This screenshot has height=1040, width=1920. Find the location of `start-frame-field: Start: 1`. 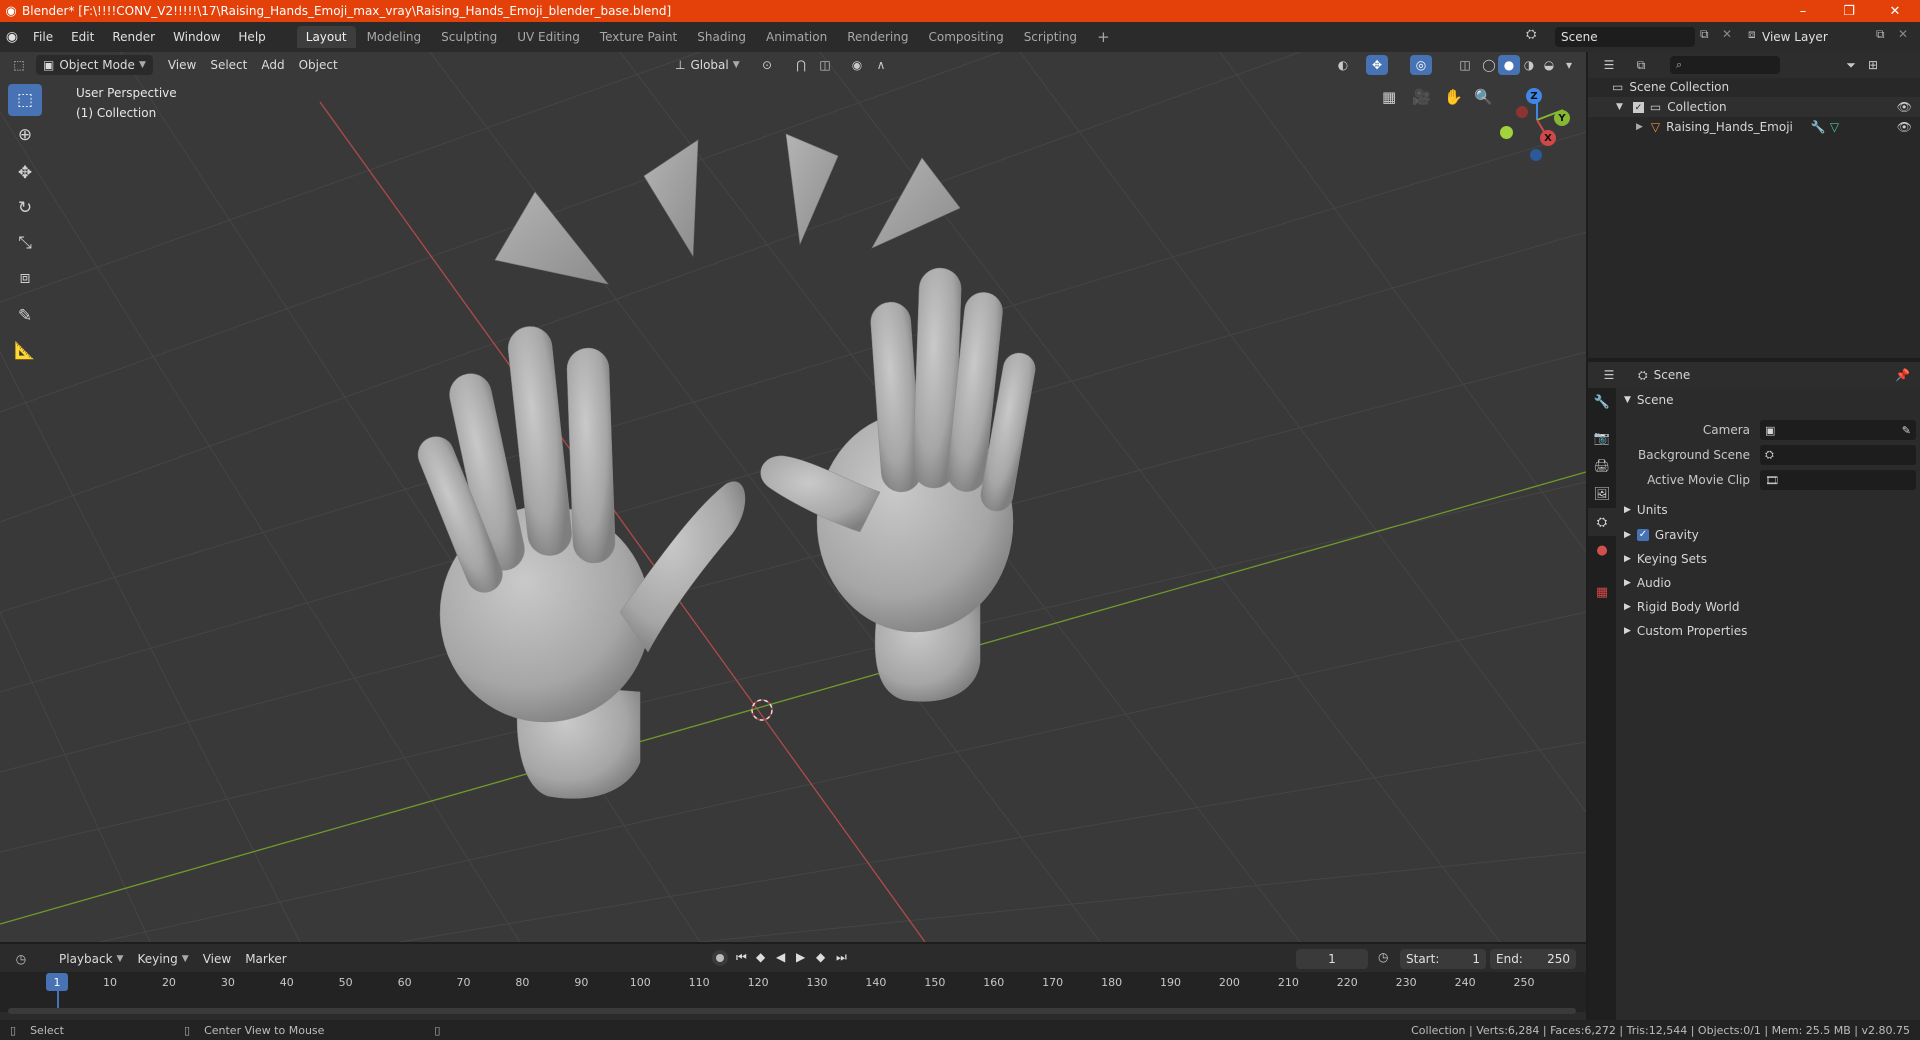

start-frame-field: Start: 1 is located at coordinates (1443, 959).